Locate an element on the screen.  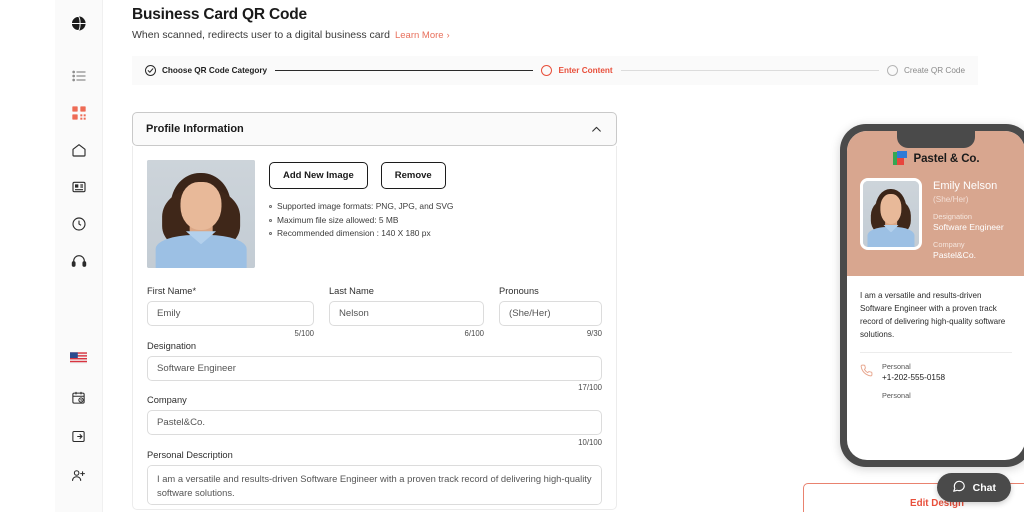
personal-description-field-group: Personal Description is located at coordinates (374, 480).